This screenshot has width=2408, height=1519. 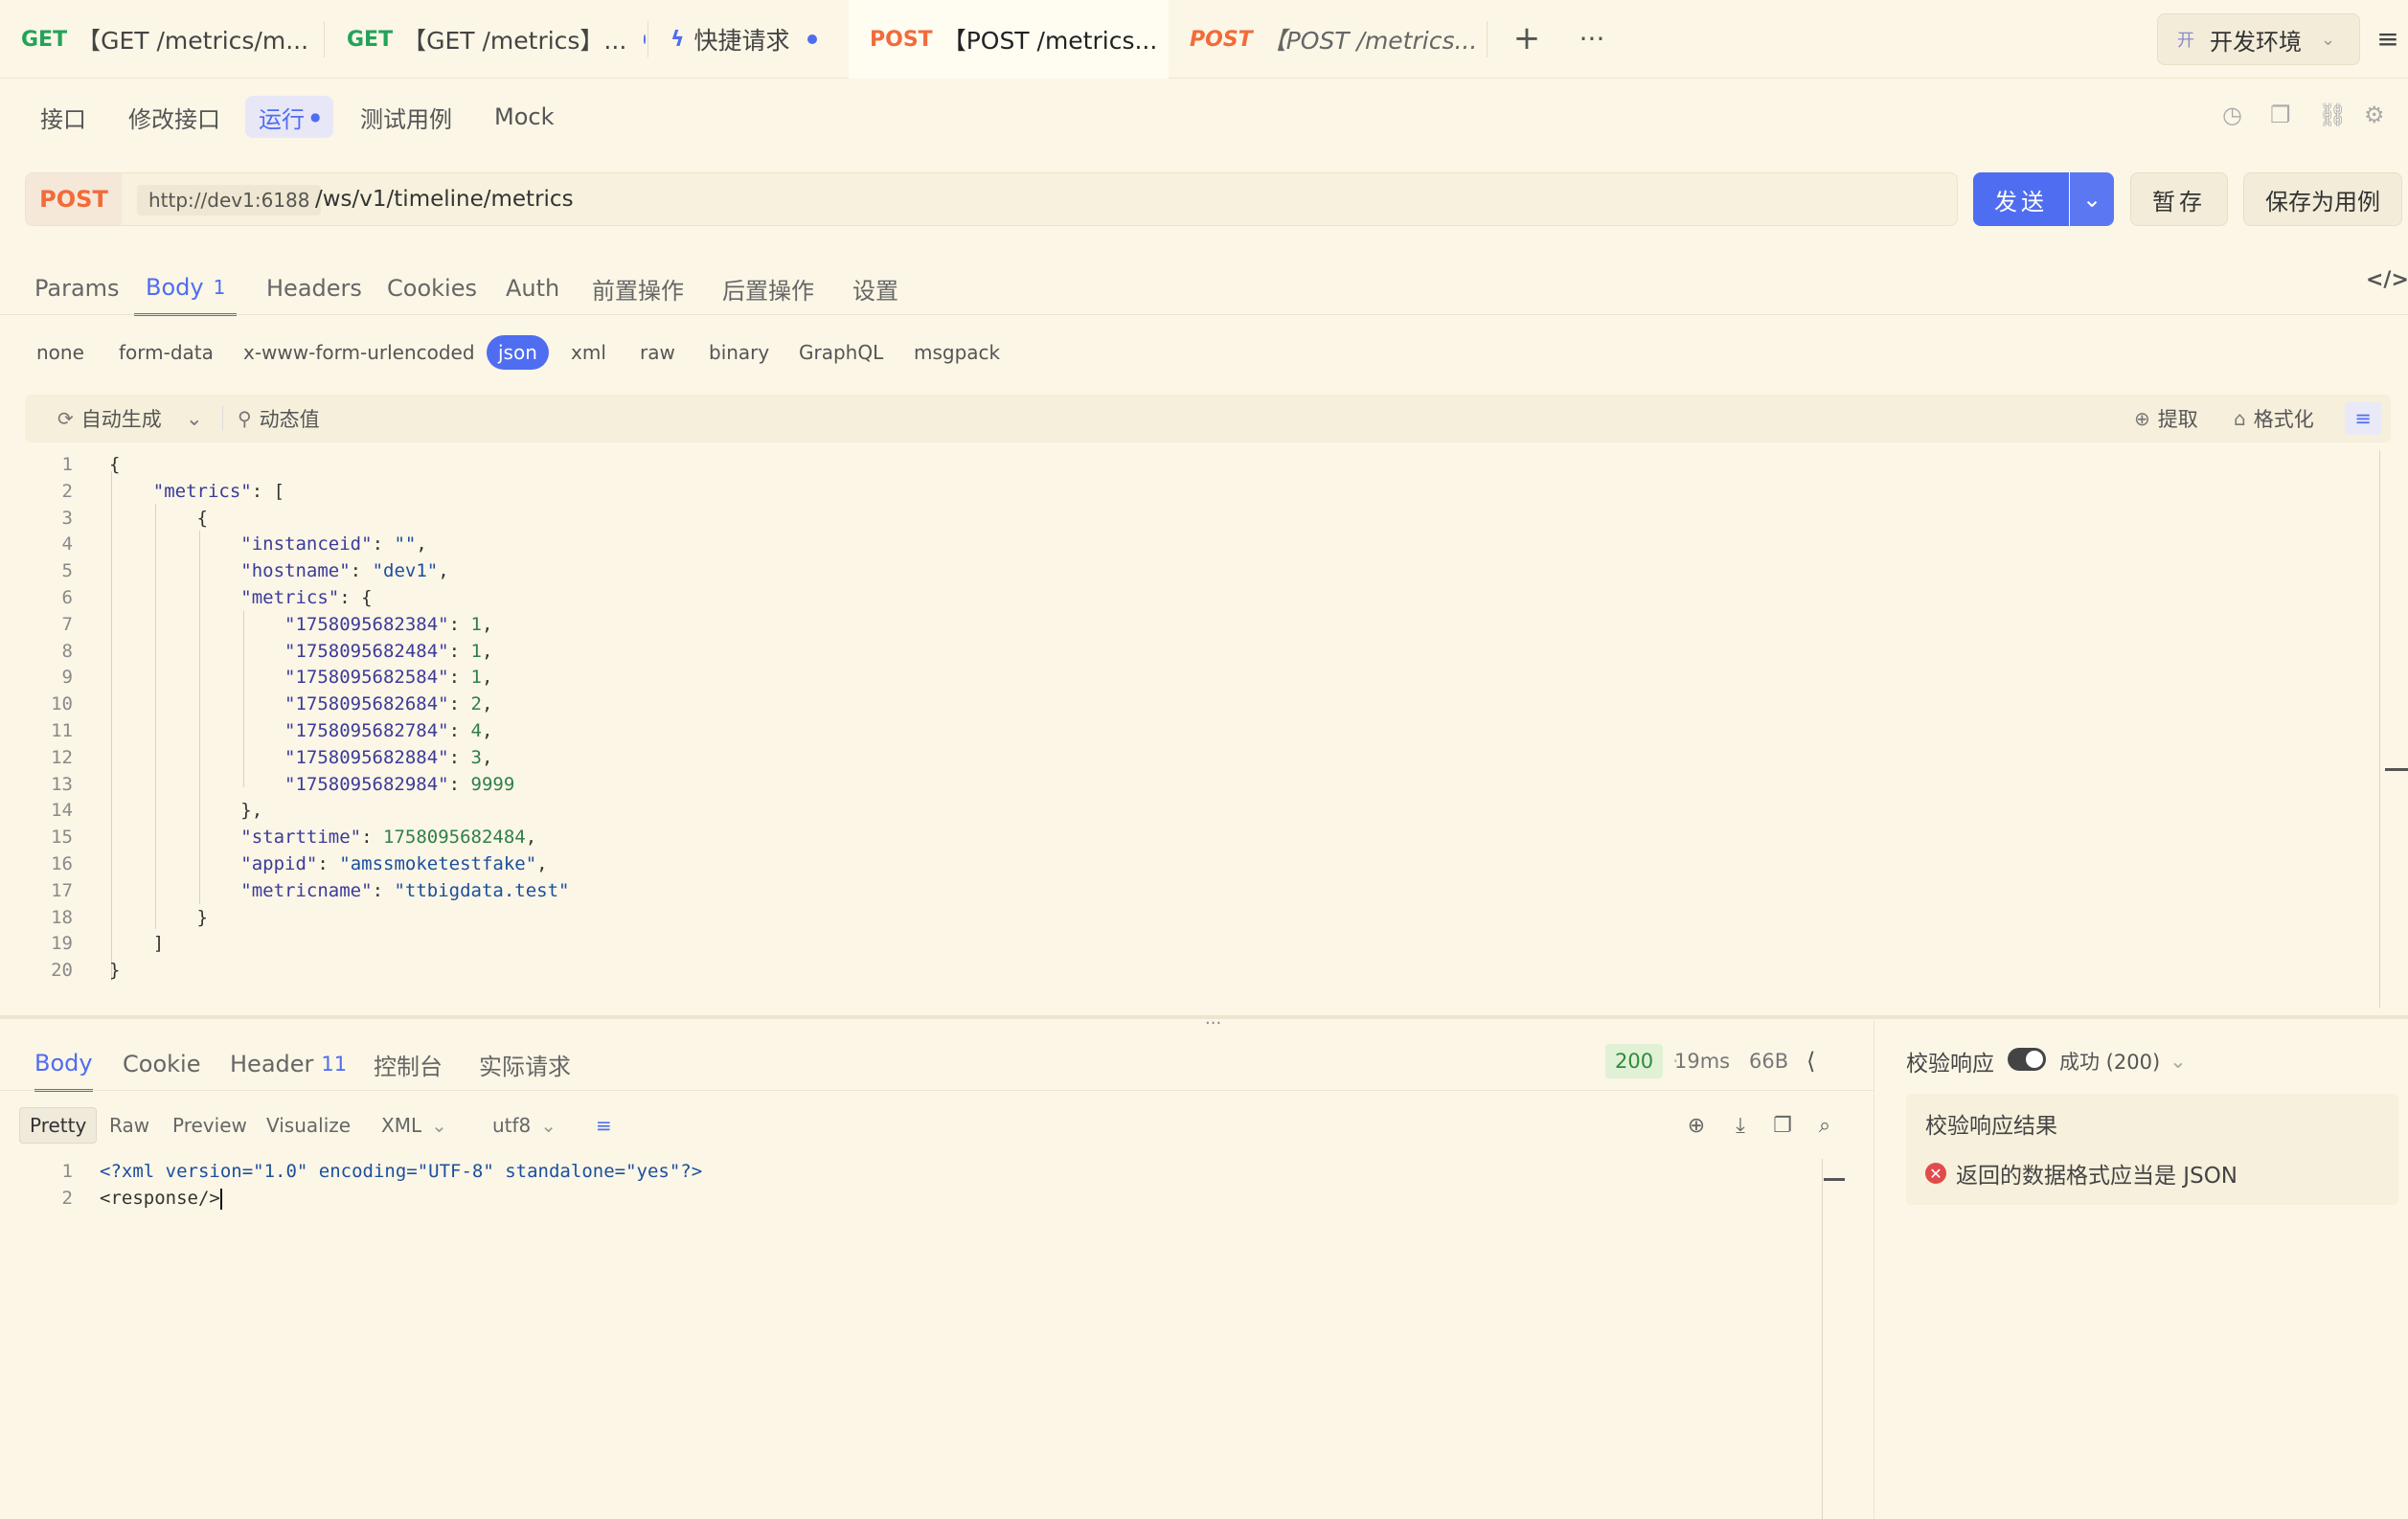 I want to click on auto-generate-button: ⟳ 自动生成, so click(x=109, y=418).